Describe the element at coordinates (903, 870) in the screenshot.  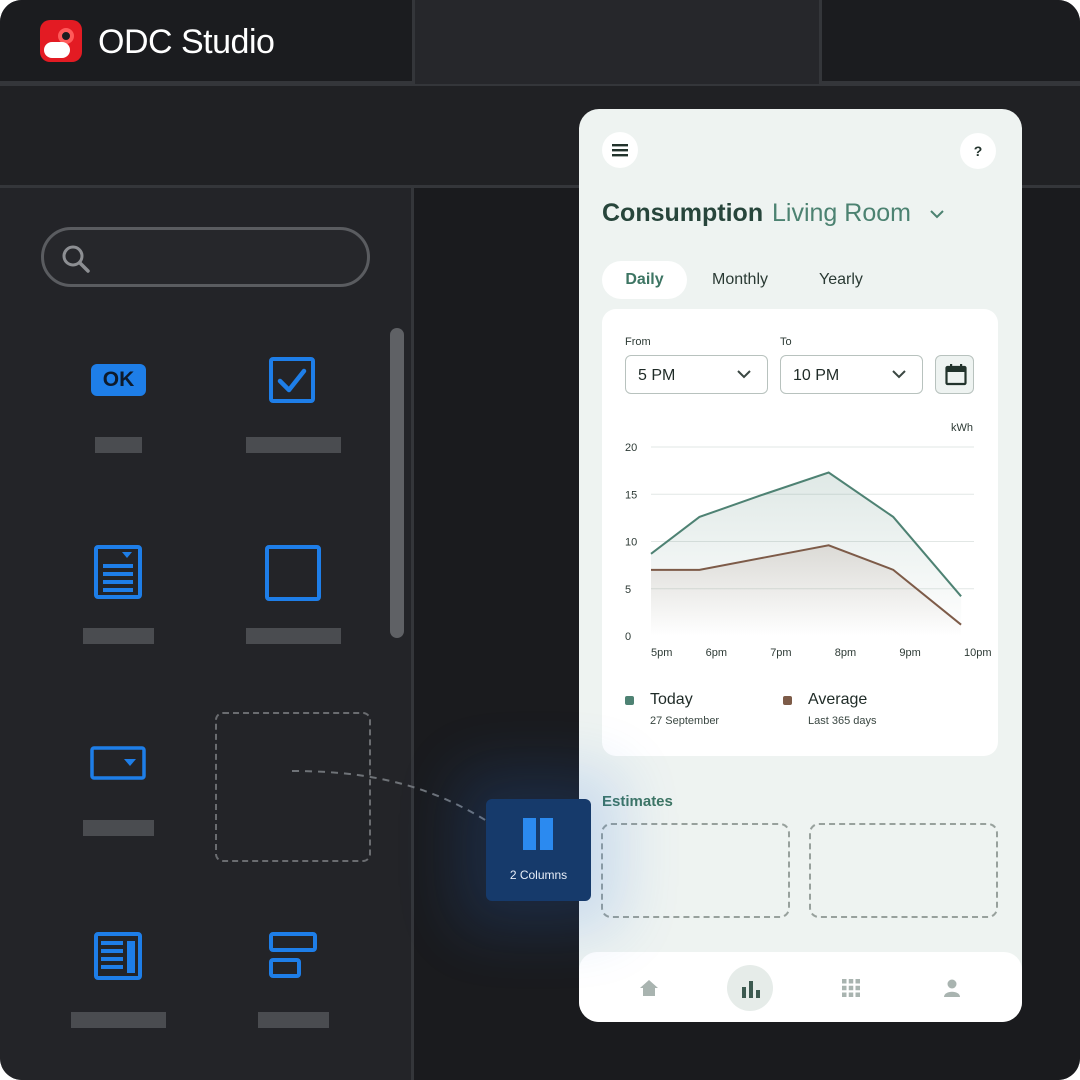
I see `estimate-column-right` at that location.